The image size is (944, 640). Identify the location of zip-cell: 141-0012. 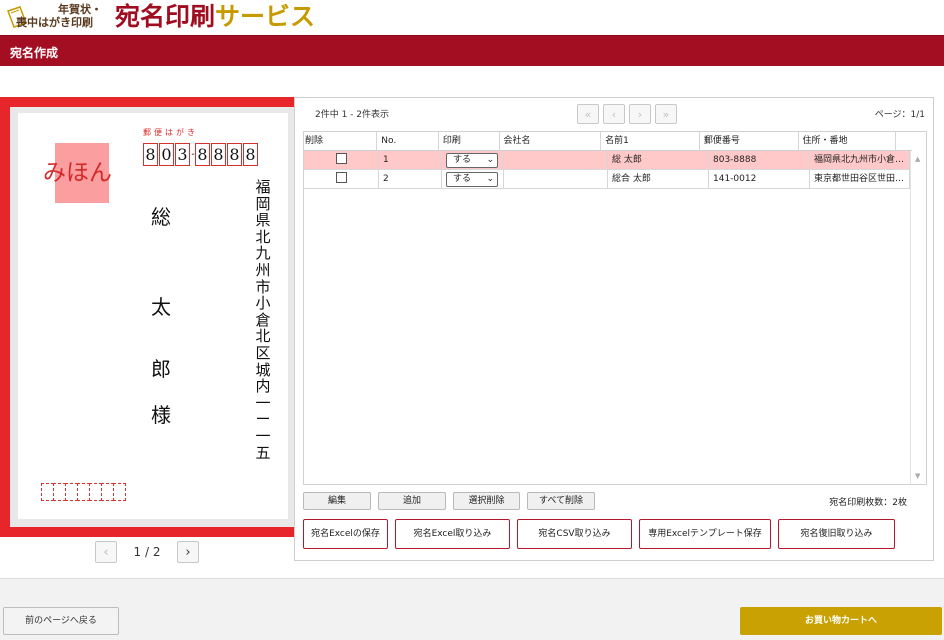
(759, 179).